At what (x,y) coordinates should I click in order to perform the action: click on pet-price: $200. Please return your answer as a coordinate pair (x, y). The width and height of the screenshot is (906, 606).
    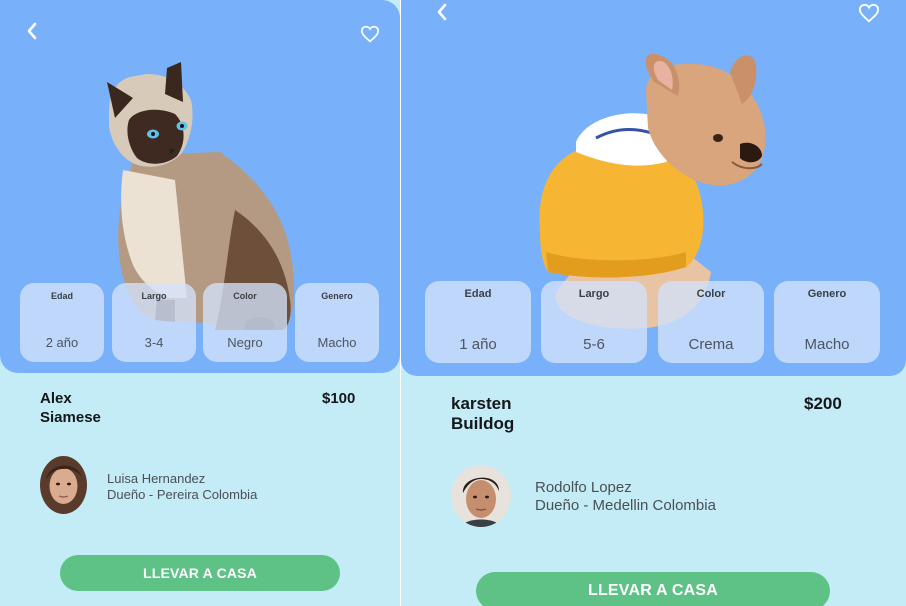
    Looking at the image, I should click on (823, 403).